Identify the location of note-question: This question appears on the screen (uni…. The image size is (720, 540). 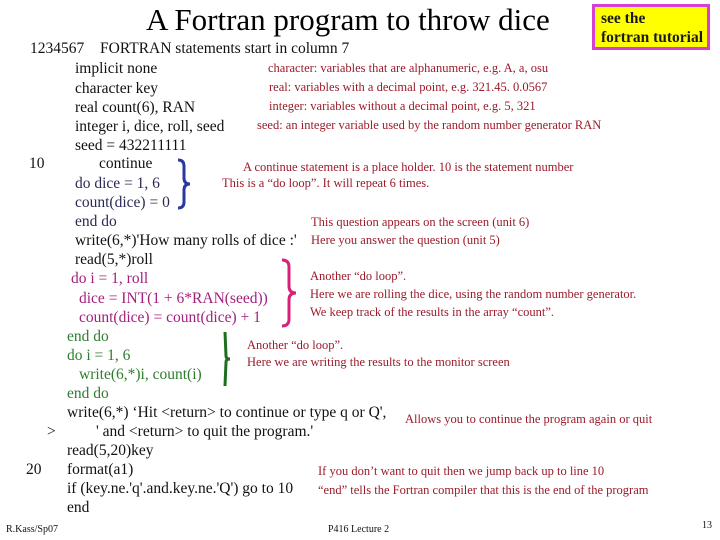
(420, 222).